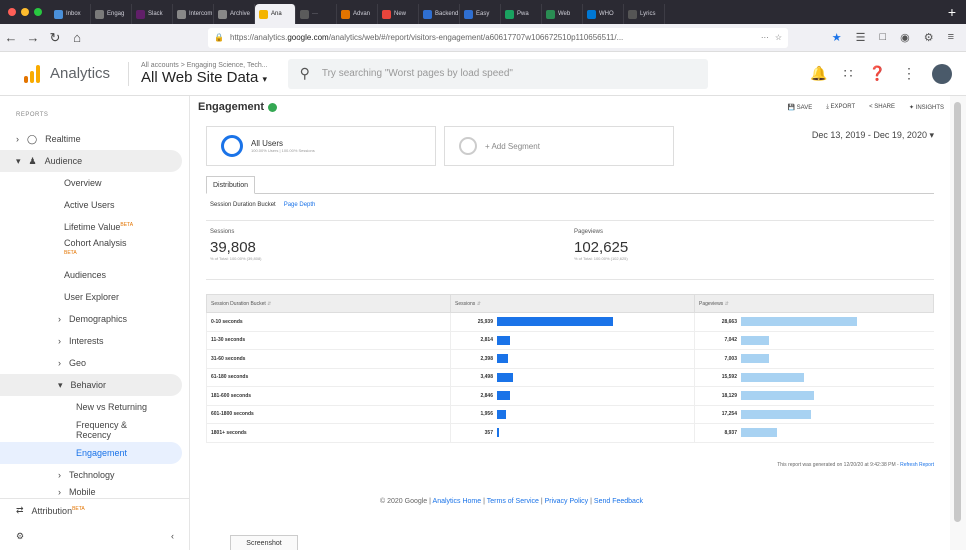 The width and height of the screenshot is (966, 550). Describe the element at coordinates (457, 501) in the screenshot. I see `footer-link-analytics-home: Analytics Home` at that location.